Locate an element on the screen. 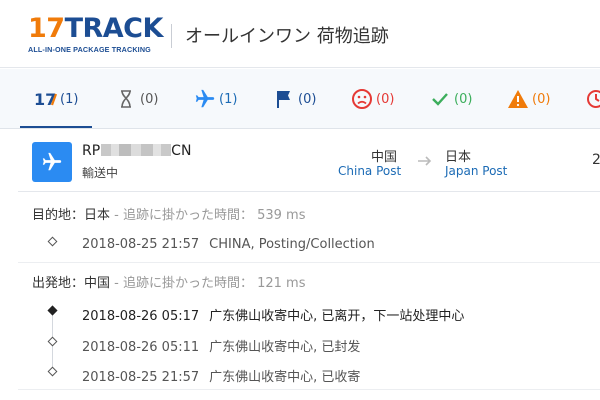  tab-in-transit: (1) is located at coordinates (215, 98).